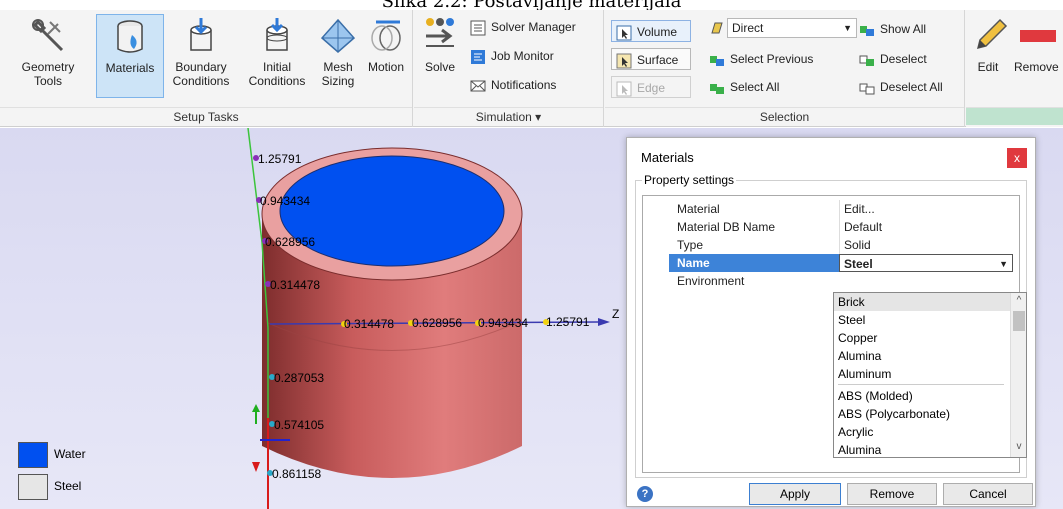  What do you see at coordinates (88, 487) in the screenshot?
I see `legend-item-steel: Steel` at bounding box center [88, 487].